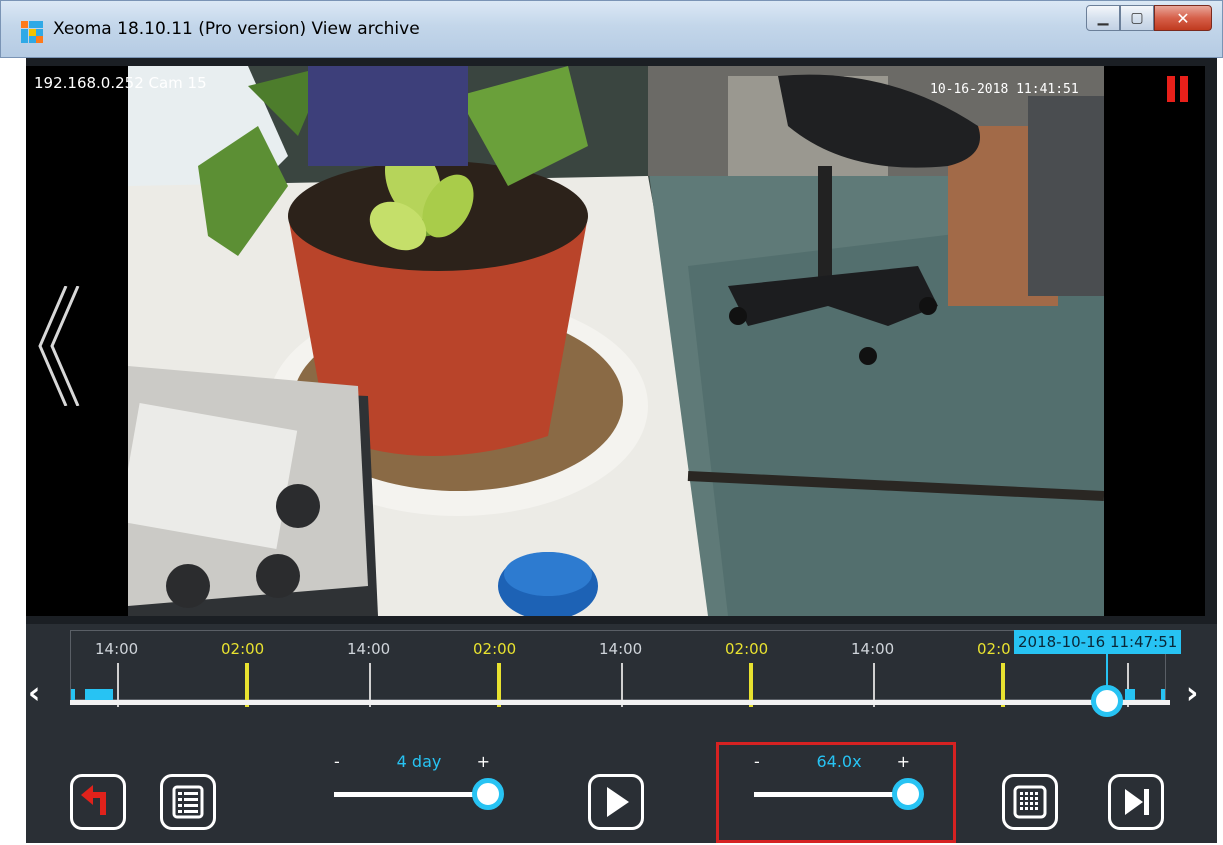 The width and height of the screenshot is (1223, 845). I want to click on timeline-scale-slider: - 4 day +, so click(419, 779).